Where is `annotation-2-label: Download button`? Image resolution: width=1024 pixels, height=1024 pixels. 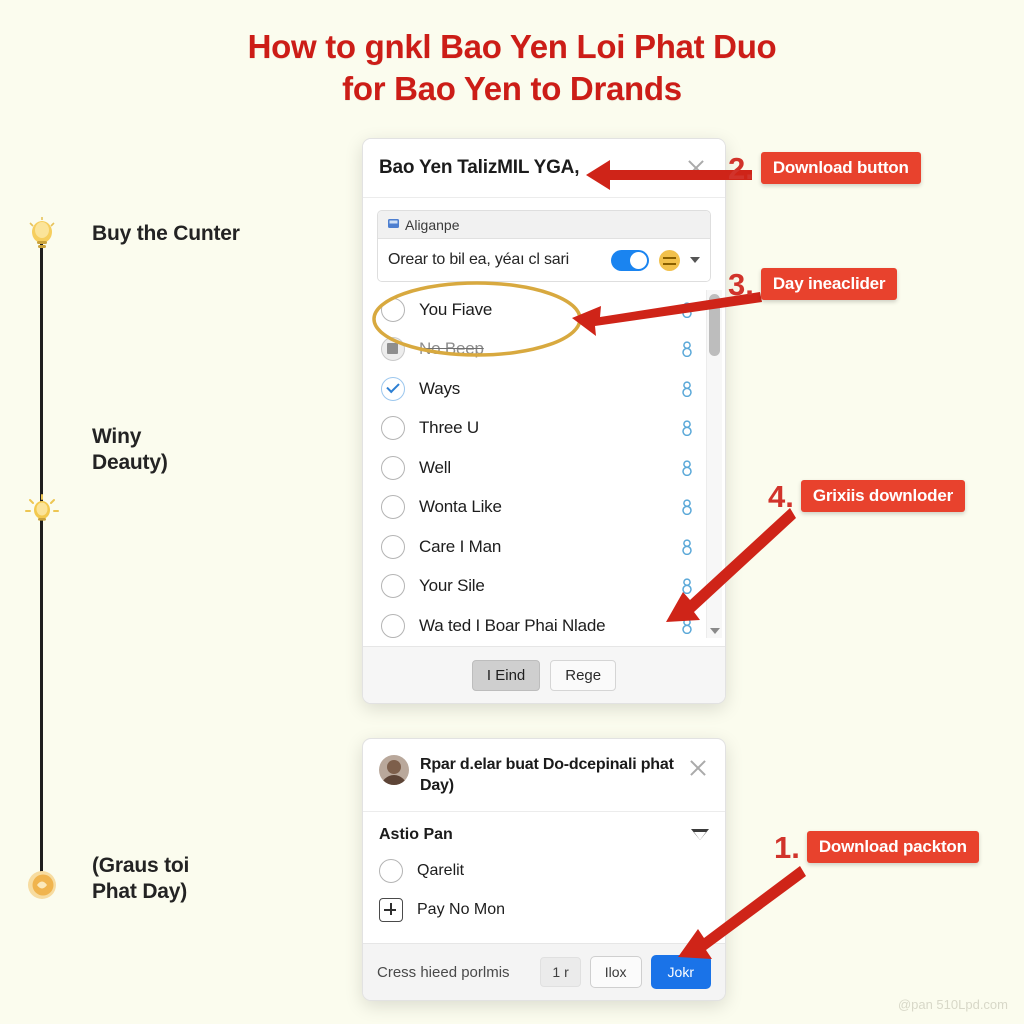
annotation-2-label: Download button is located at coordinates (840, 168).